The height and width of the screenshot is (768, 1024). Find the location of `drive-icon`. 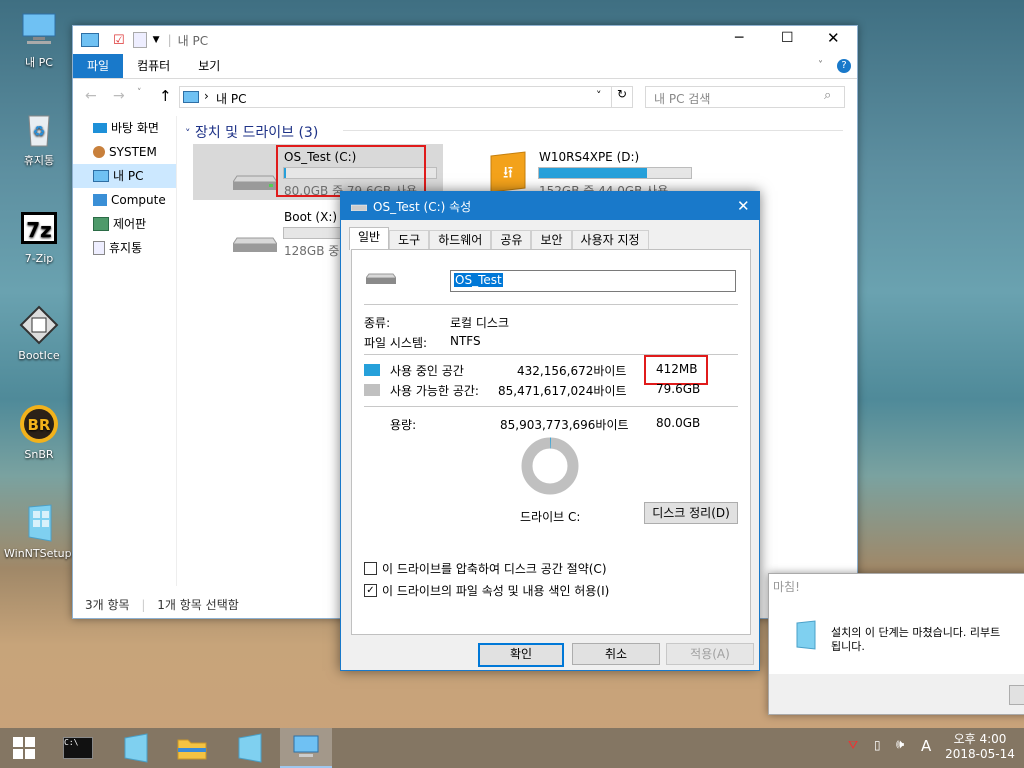

drive-icon is located at coordinates (359, 207).